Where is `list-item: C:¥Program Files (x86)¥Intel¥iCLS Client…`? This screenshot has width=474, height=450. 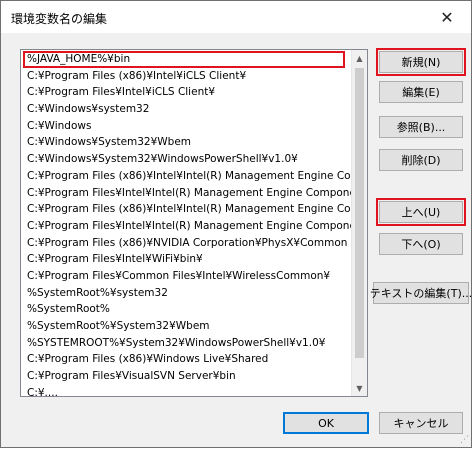
list-item: C:¥Program Files (x86)¥Intel¥iCLS Client… is located at coordinates (186, 76).